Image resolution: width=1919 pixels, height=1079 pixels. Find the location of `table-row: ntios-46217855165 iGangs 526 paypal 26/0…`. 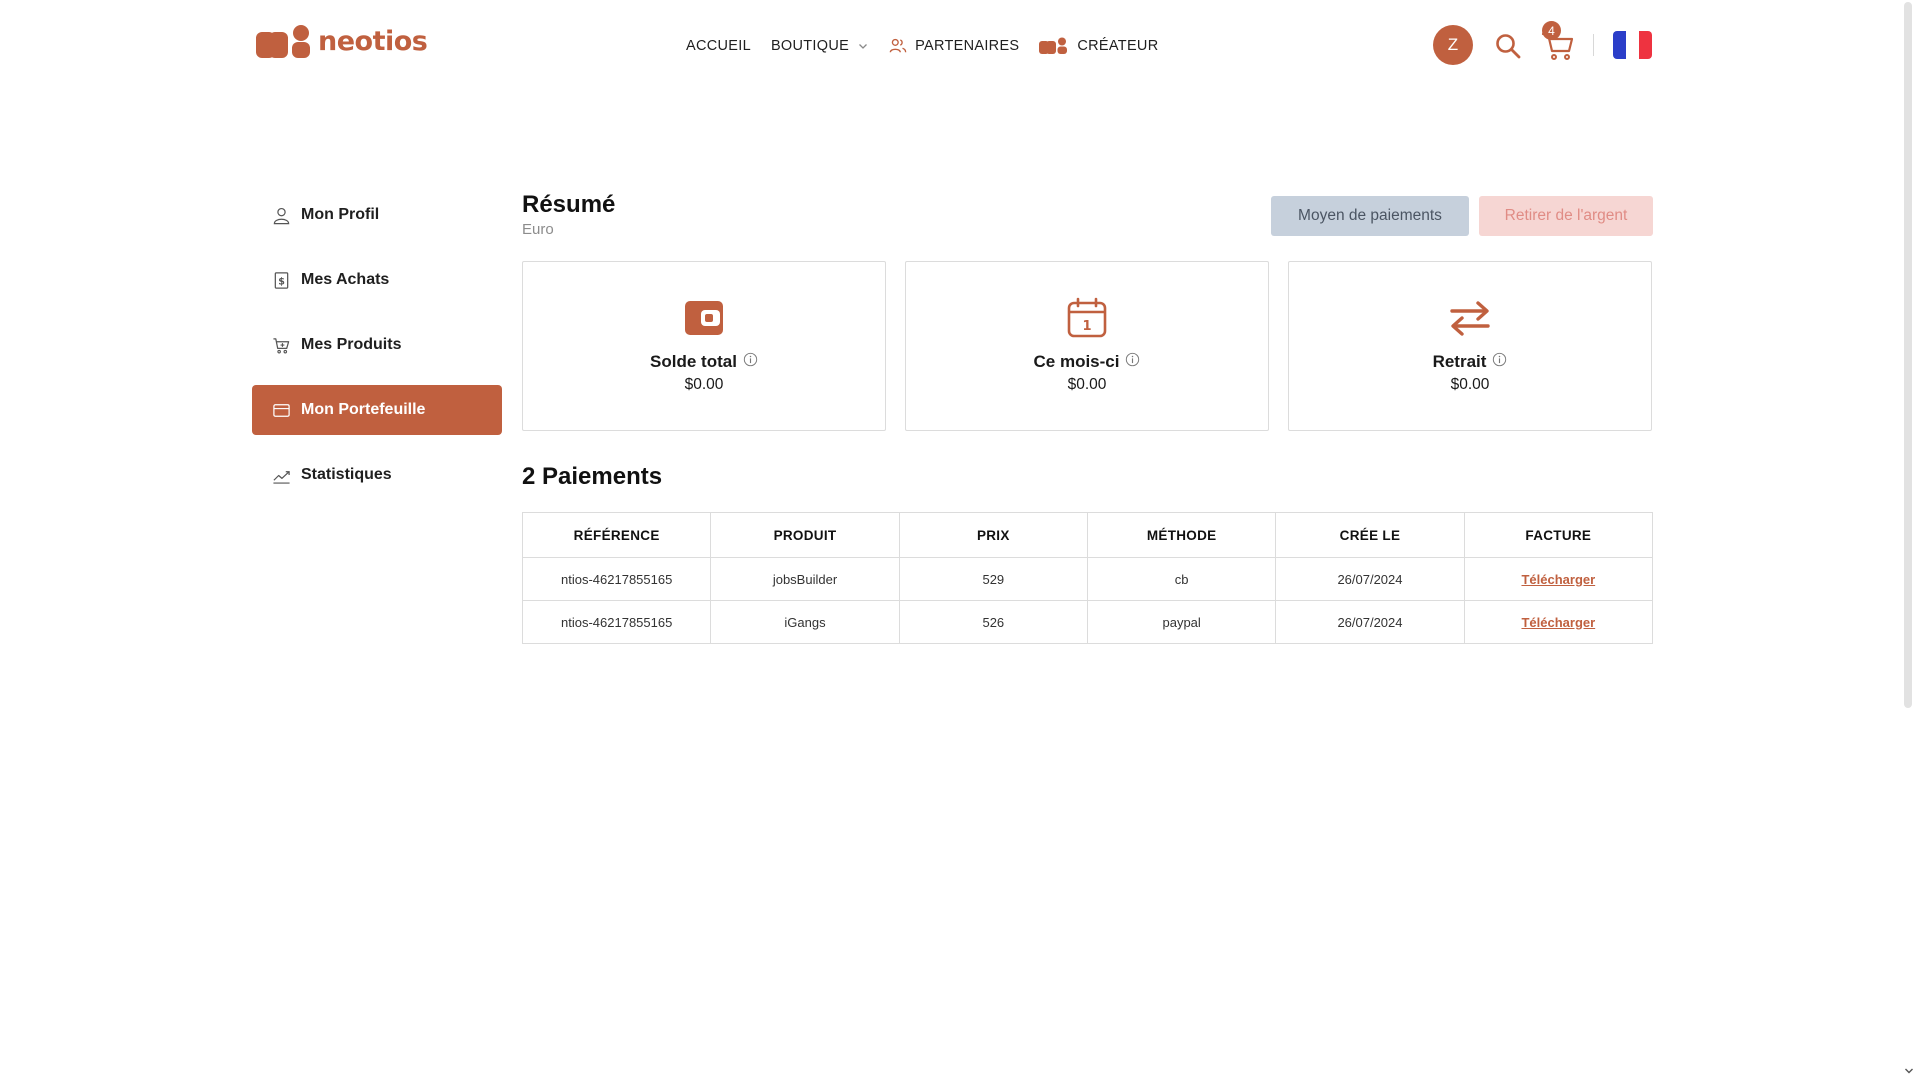

table-row: ntios-46217855165 iGangs 526 paypal 26/0… is located at coordinates (1087, 622).